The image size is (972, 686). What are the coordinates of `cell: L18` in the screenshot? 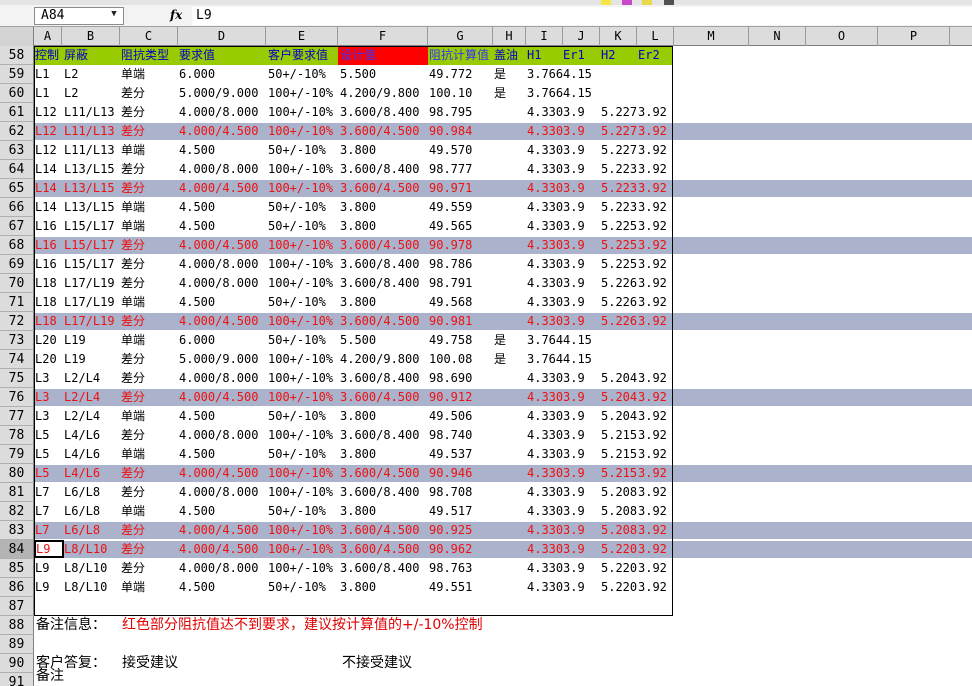 It's located at (46, 302).